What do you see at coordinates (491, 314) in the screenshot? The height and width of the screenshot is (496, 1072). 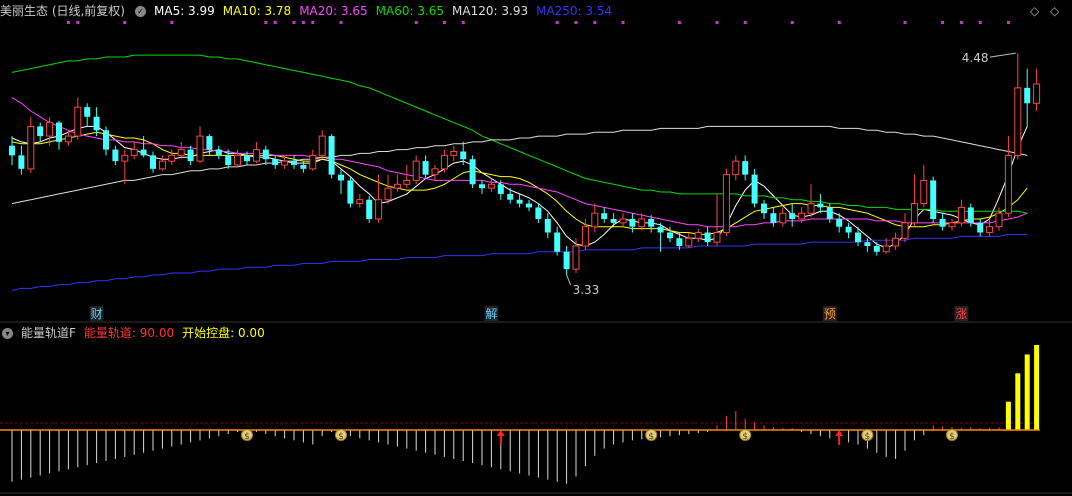 I see `event-marker: 解` at bounding box center [491, 314].